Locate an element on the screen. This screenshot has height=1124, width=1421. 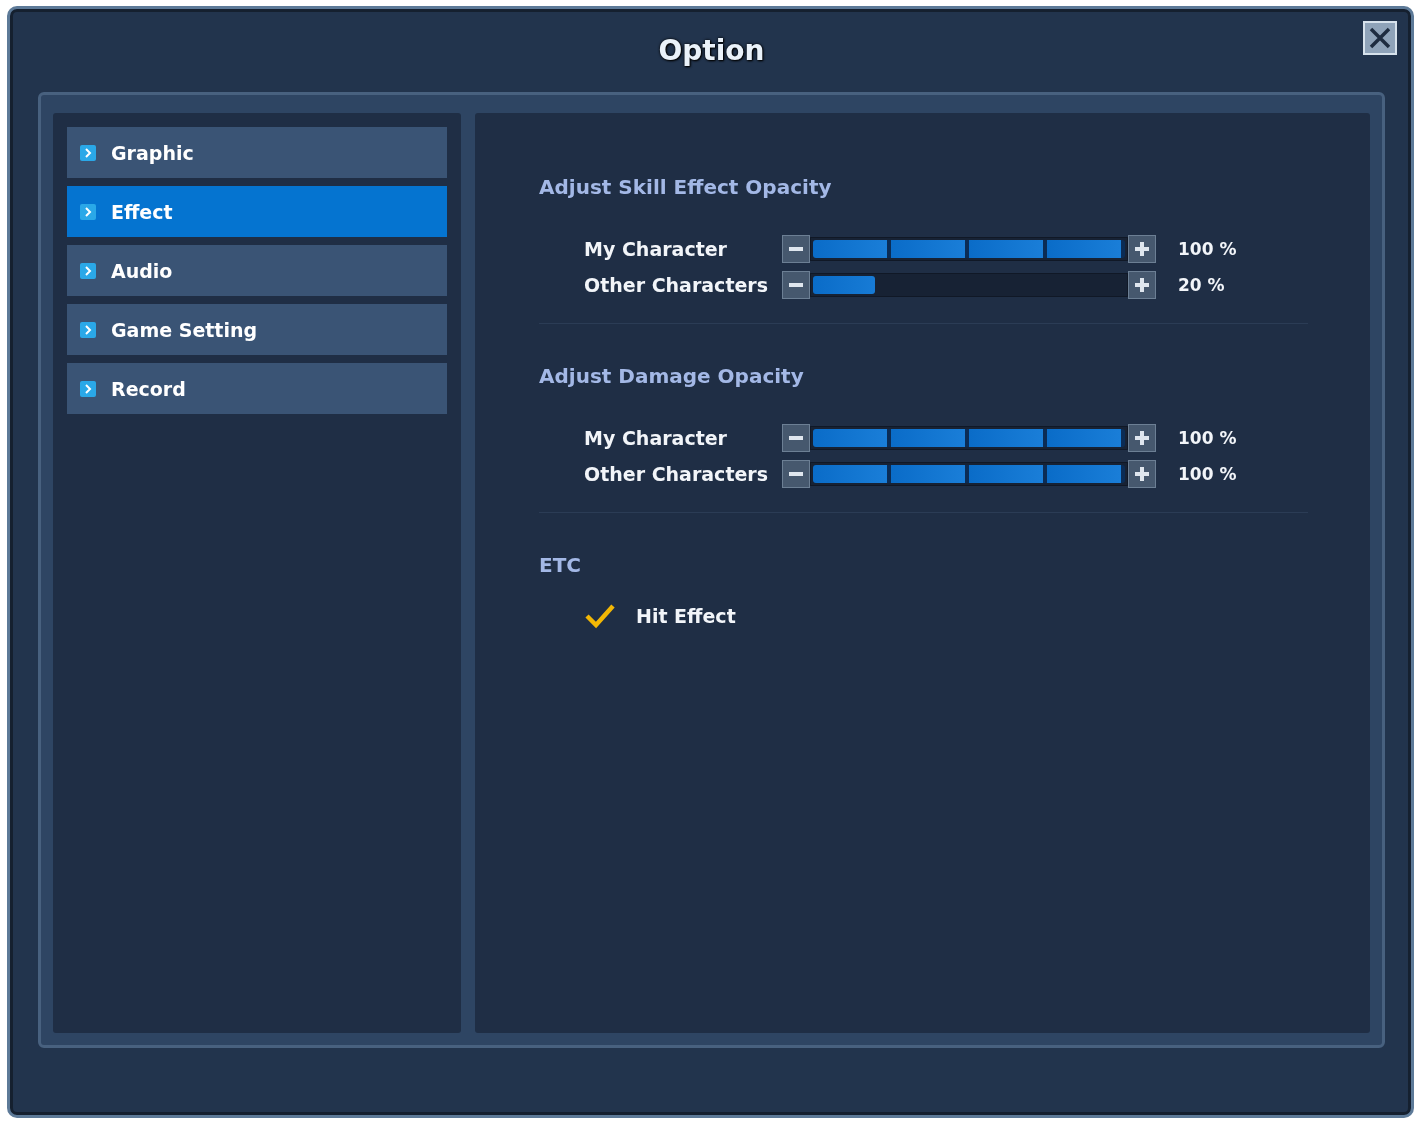
section-heading: Adjust Skill Effect Opacity is located at coordinates (686, 187).